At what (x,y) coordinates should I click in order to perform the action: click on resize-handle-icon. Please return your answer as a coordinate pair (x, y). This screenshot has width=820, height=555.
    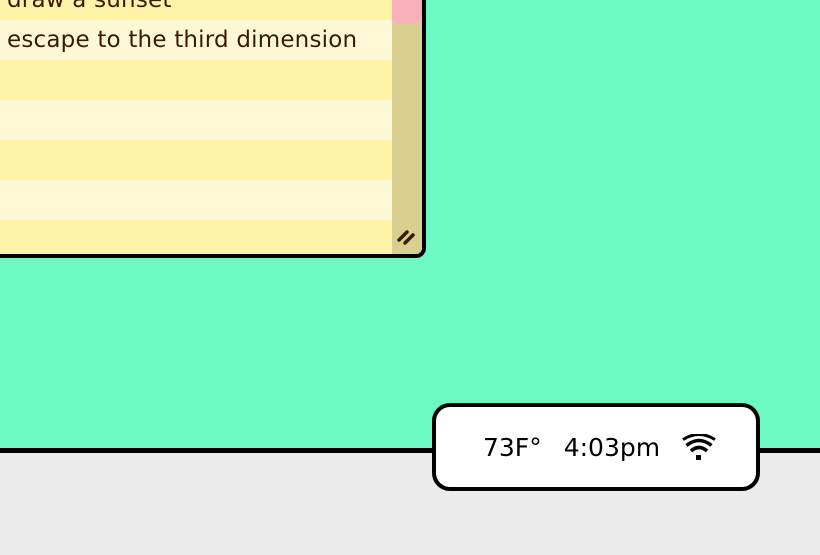
    Looking at the image, I should click on (406, 236).